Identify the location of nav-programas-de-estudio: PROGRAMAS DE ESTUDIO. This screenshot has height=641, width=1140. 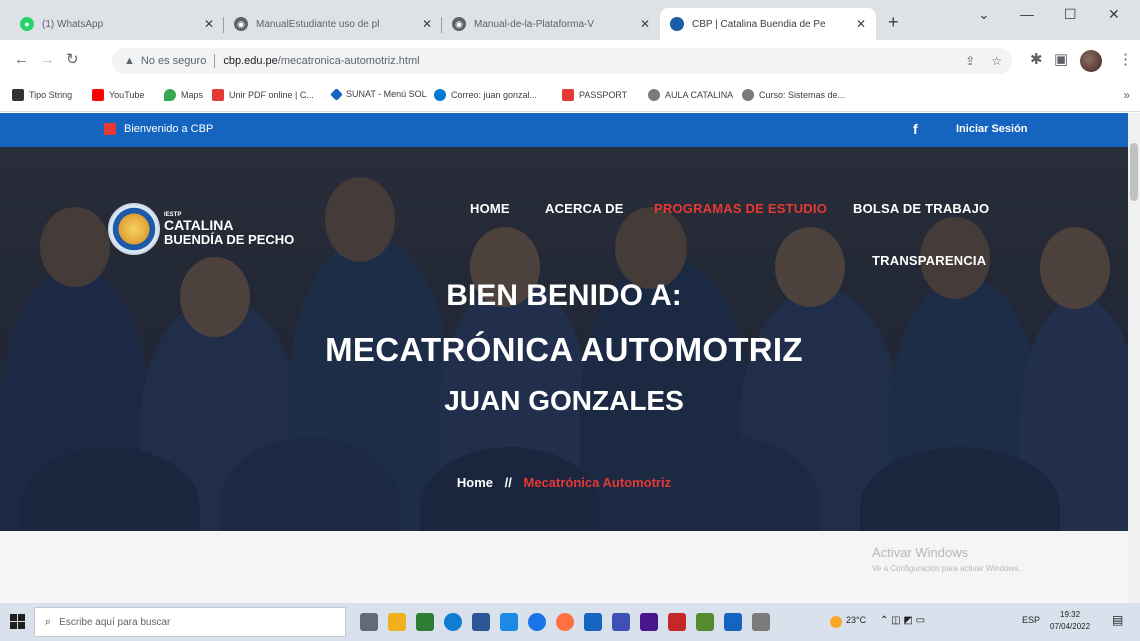
(740, 208).